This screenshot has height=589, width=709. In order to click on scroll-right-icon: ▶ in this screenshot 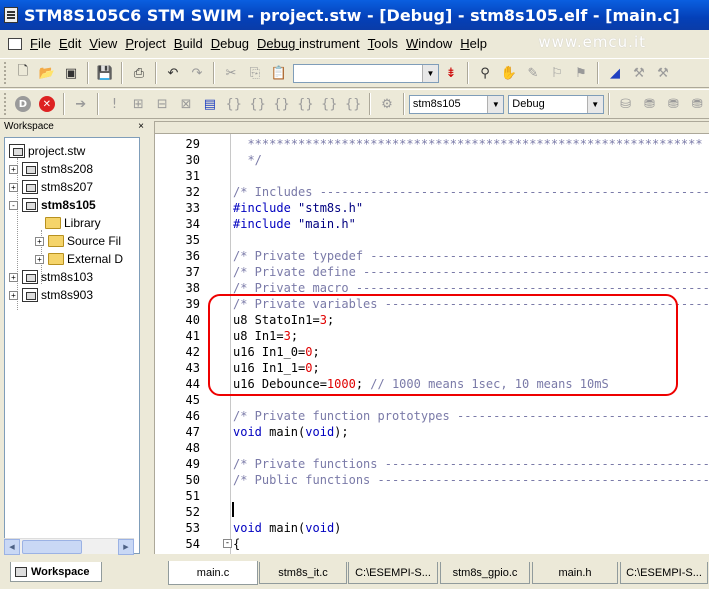, I will do `click(126, 547)`.